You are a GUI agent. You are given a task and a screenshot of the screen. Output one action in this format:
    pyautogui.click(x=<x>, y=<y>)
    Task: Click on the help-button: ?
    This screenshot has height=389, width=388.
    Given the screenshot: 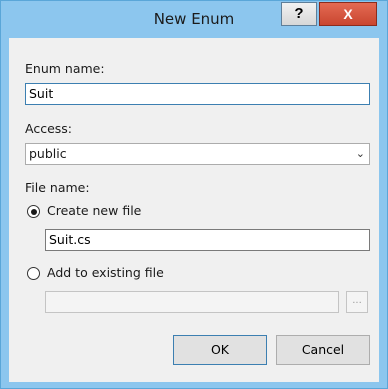 What is the action you would take?
    pyautogui.click(x=299, y=14)
    